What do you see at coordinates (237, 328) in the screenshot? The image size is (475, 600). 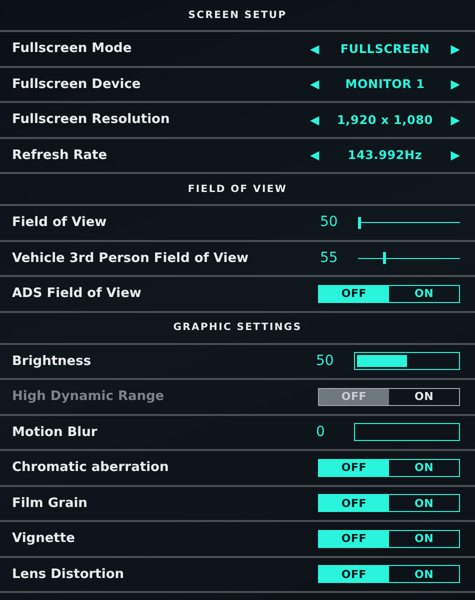 I see `section-header: GRAPHIC SETTINGS` at bounding box center [237, 328].